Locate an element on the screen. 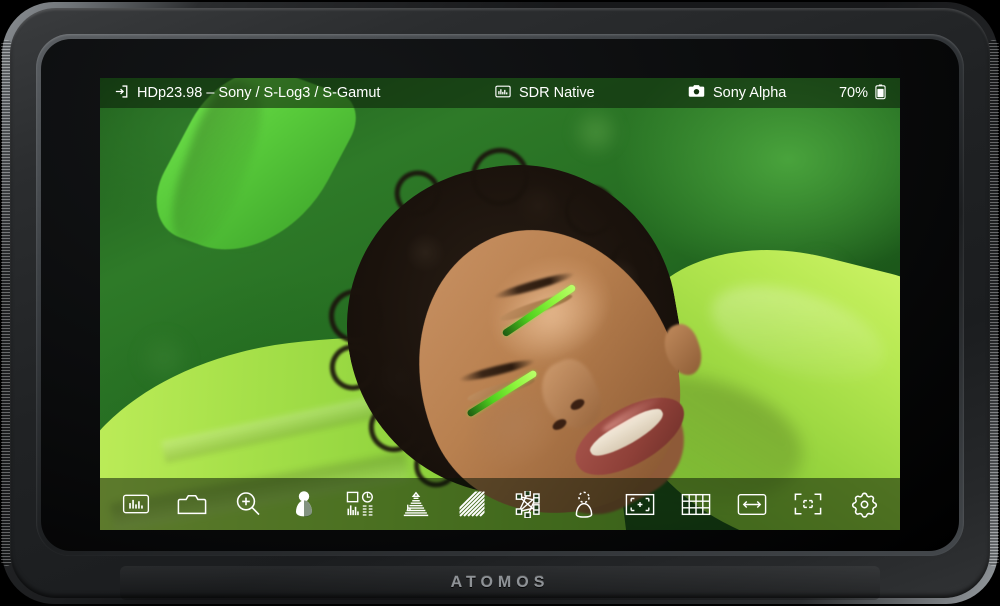  lut-monitor-icon is located at coordinates (503, 93).